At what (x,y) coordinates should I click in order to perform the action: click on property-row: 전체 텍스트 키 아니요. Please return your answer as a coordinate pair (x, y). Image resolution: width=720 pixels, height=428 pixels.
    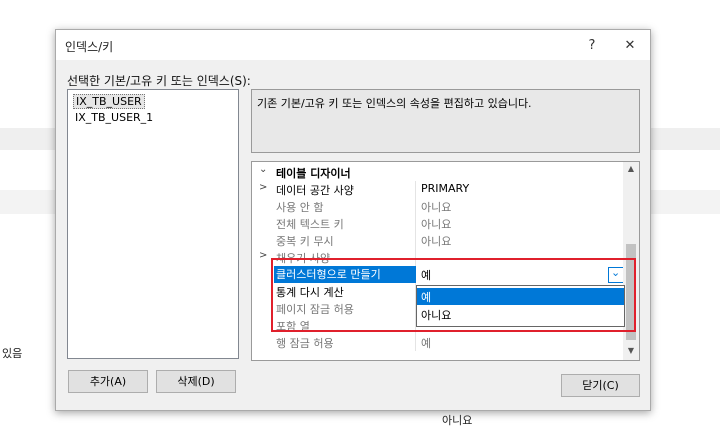
    Looking at the image, I should click on (437, 223).